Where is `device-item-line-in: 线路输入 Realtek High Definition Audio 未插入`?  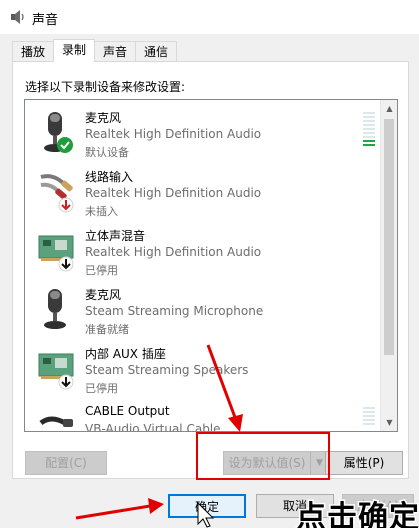
device-item-line-in: 线路输入 Realtek High Definition Audio 未插入 is located at coordinates (202, 188).